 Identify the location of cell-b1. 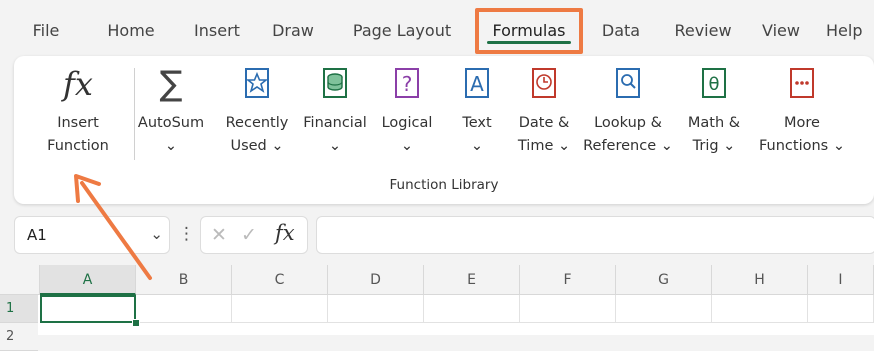
(184, 309).